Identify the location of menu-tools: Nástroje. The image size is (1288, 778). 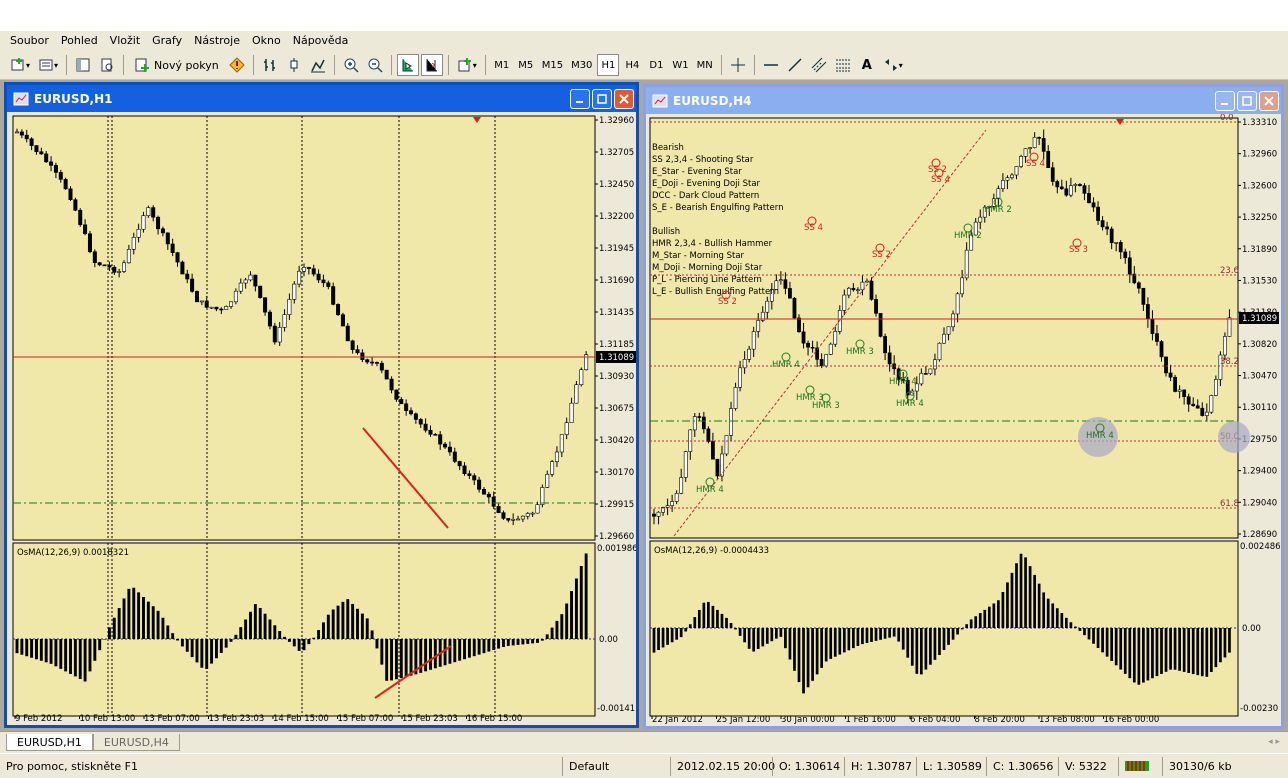
(217, 41).